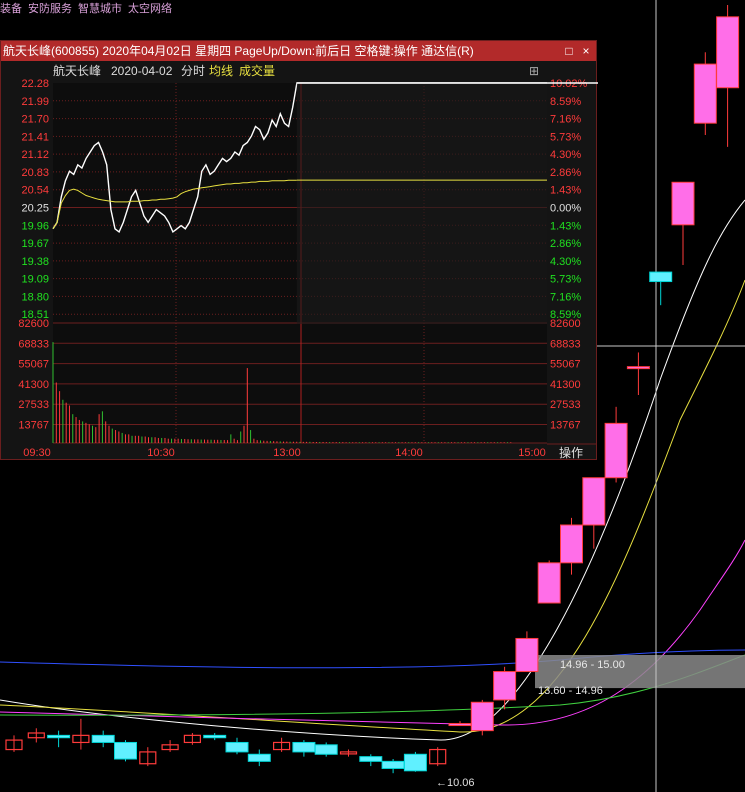  Describe the element at coordinates (35, 173) in the screenshot. I see `price-tick-label: 20.83` at that location.